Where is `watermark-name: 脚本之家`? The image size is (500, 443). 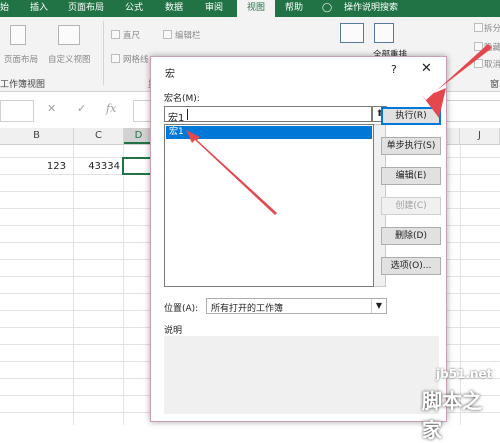
watermark-name: 脚本之家 is located at coordinates (452, 415).